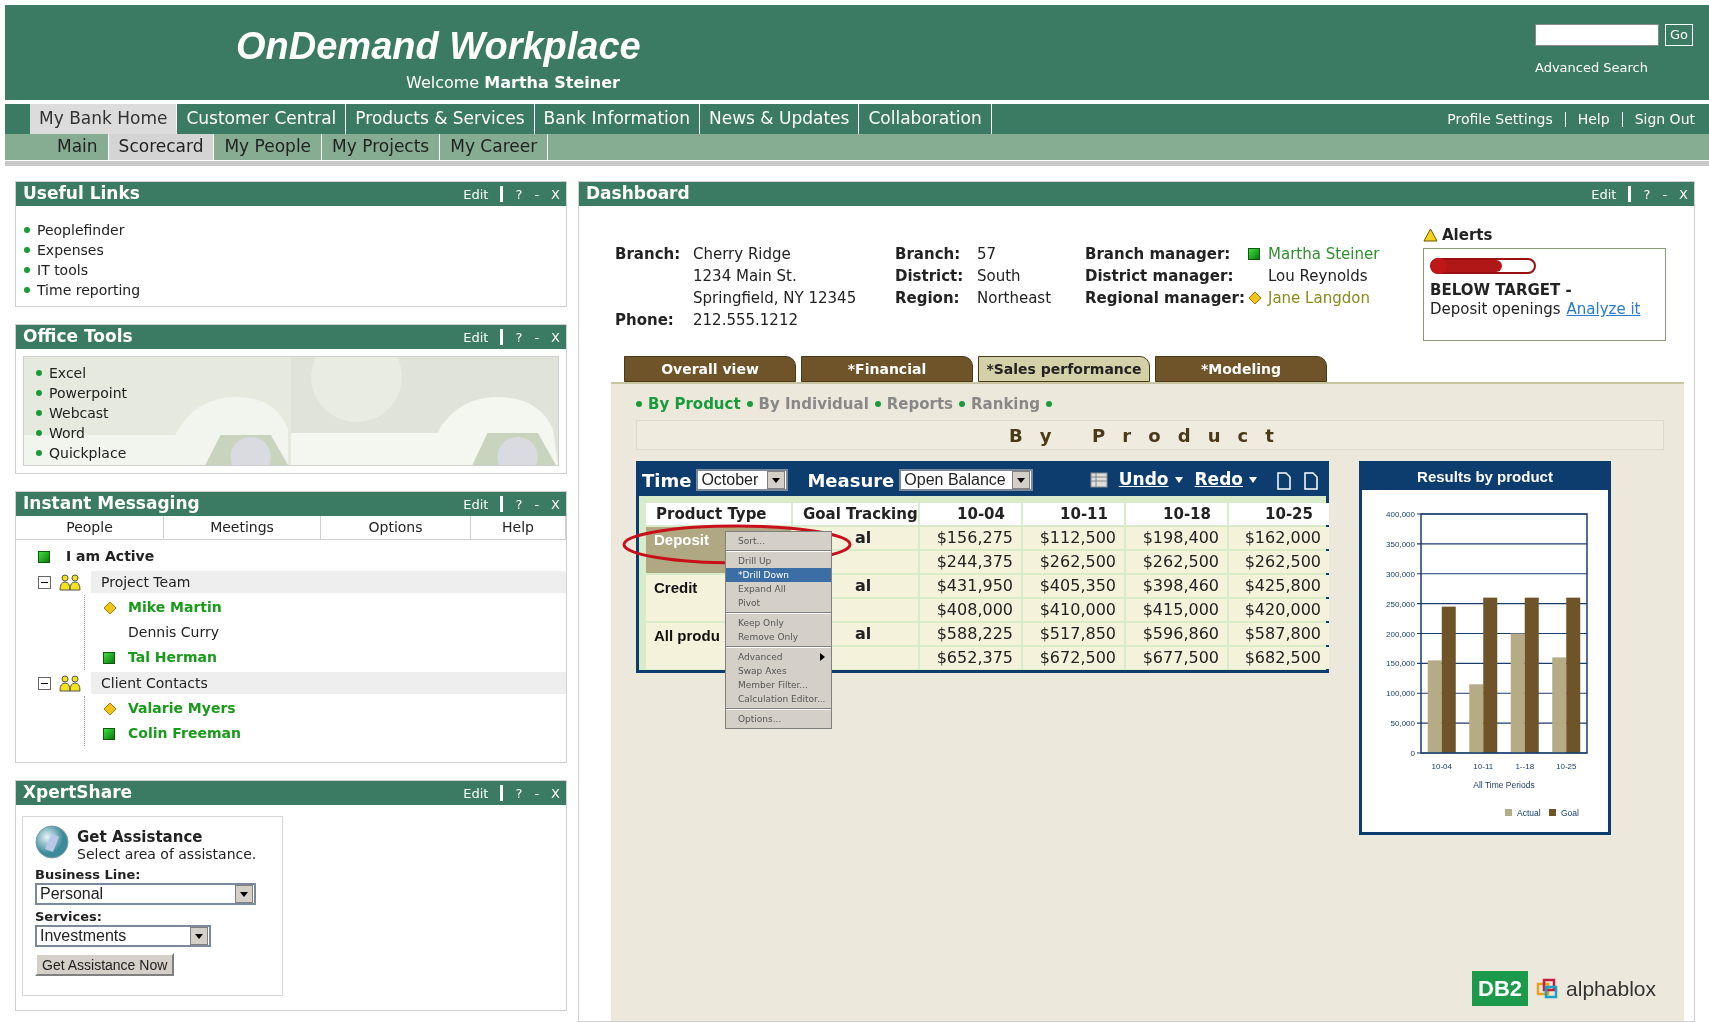  Describe the element at coordinates (81, 230) in the screenshot. I see `link-item: Peoplefinder` at that location.